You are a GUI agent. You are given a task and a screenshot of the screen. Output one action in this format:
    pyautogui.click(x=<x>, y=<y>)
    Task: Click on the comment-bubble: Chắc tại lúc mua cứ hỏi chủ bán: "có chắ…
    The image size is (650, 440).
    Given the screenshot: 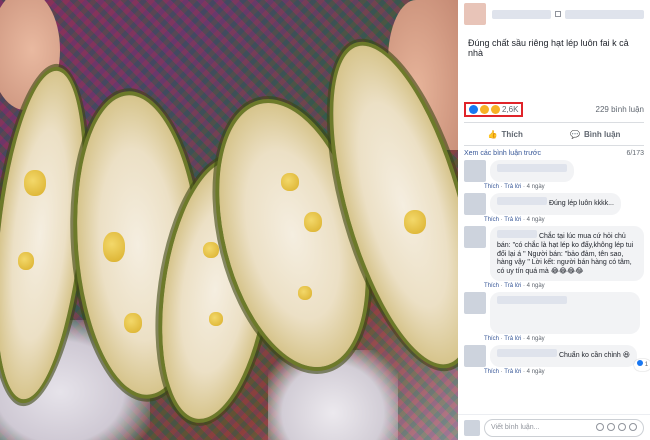 What is the action you would take?
    pyautogui.click(x=567, y=253)
    